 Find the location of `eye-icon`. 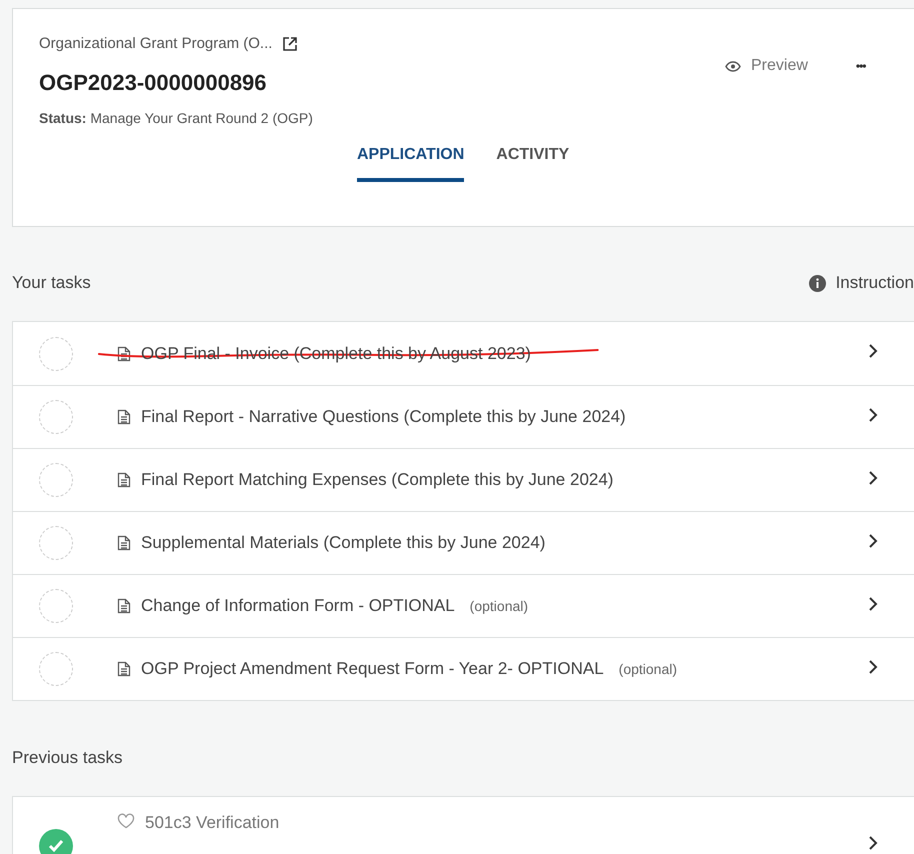

eye-icon is located at coordinates (733, 66).